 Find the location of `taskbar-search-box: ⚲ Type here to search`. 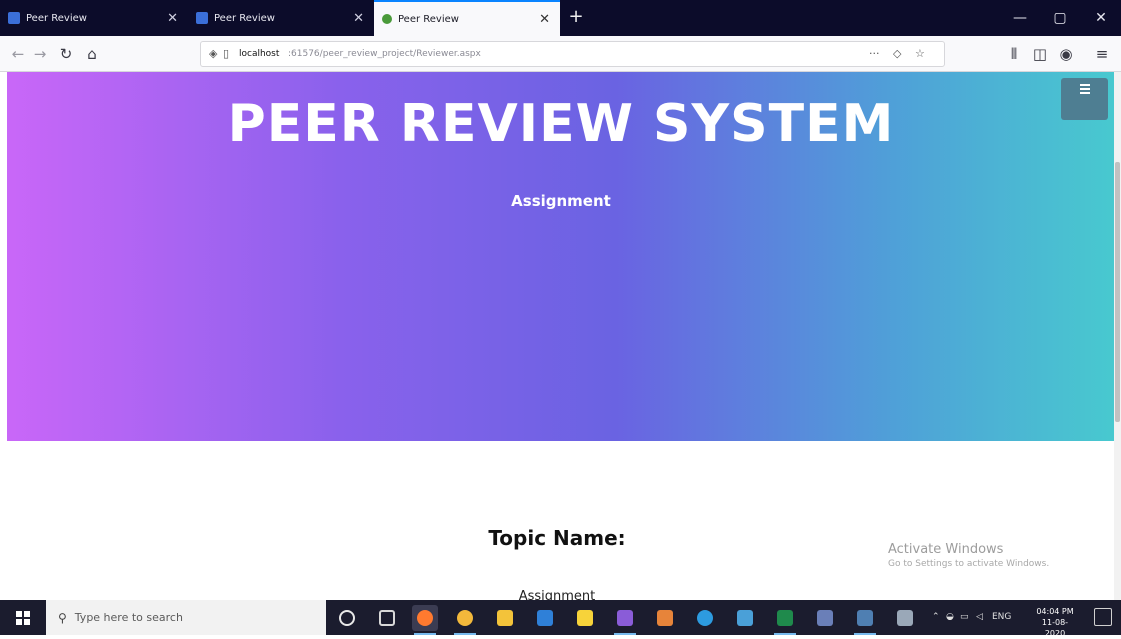

taskbar-search-box: ⚲ Type here to search is located at coordinates (186, 617).